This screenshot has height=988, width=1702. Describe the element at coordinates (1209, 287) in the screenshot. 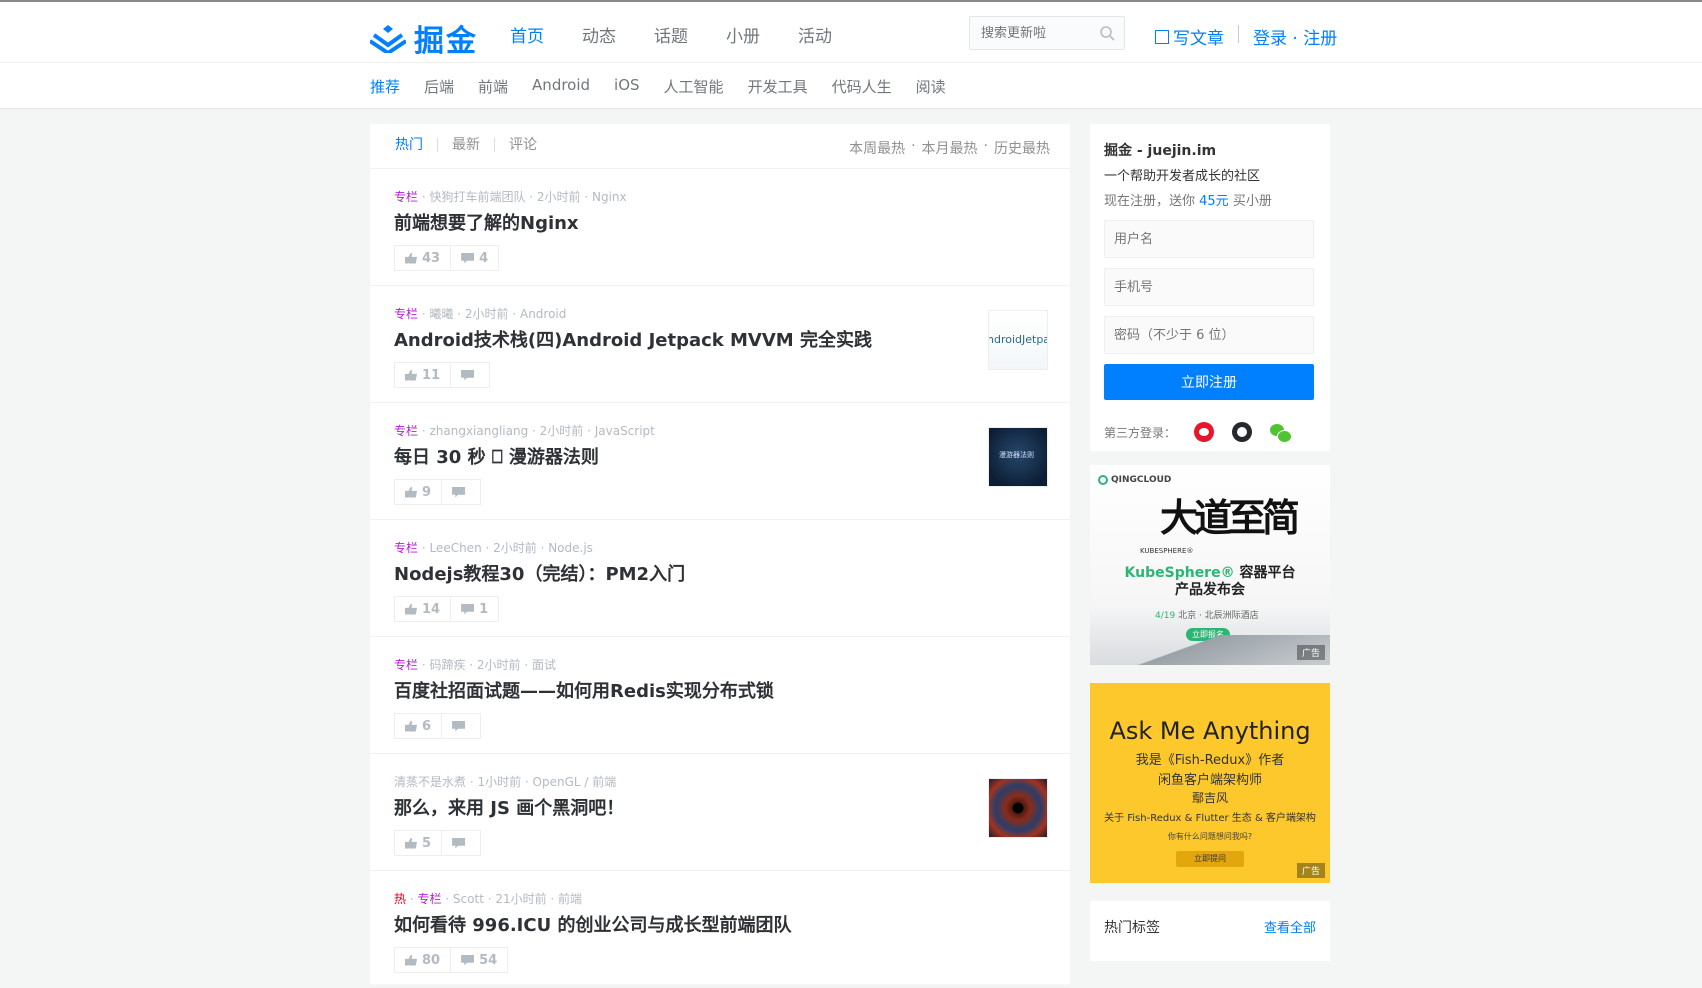

I see `phone-field` at that location.